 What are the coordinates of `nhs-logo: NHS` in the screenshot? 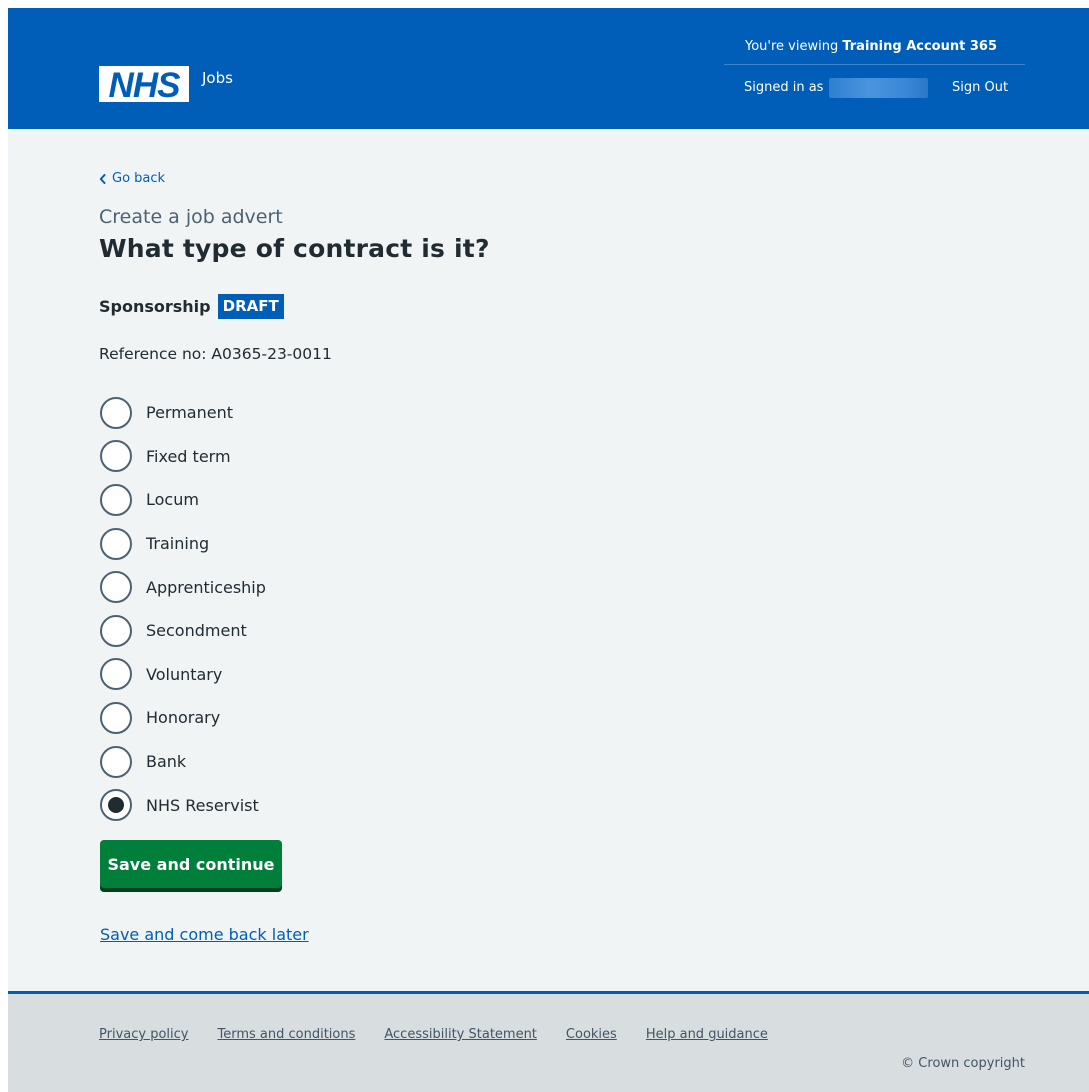 It's located at (144, 84).